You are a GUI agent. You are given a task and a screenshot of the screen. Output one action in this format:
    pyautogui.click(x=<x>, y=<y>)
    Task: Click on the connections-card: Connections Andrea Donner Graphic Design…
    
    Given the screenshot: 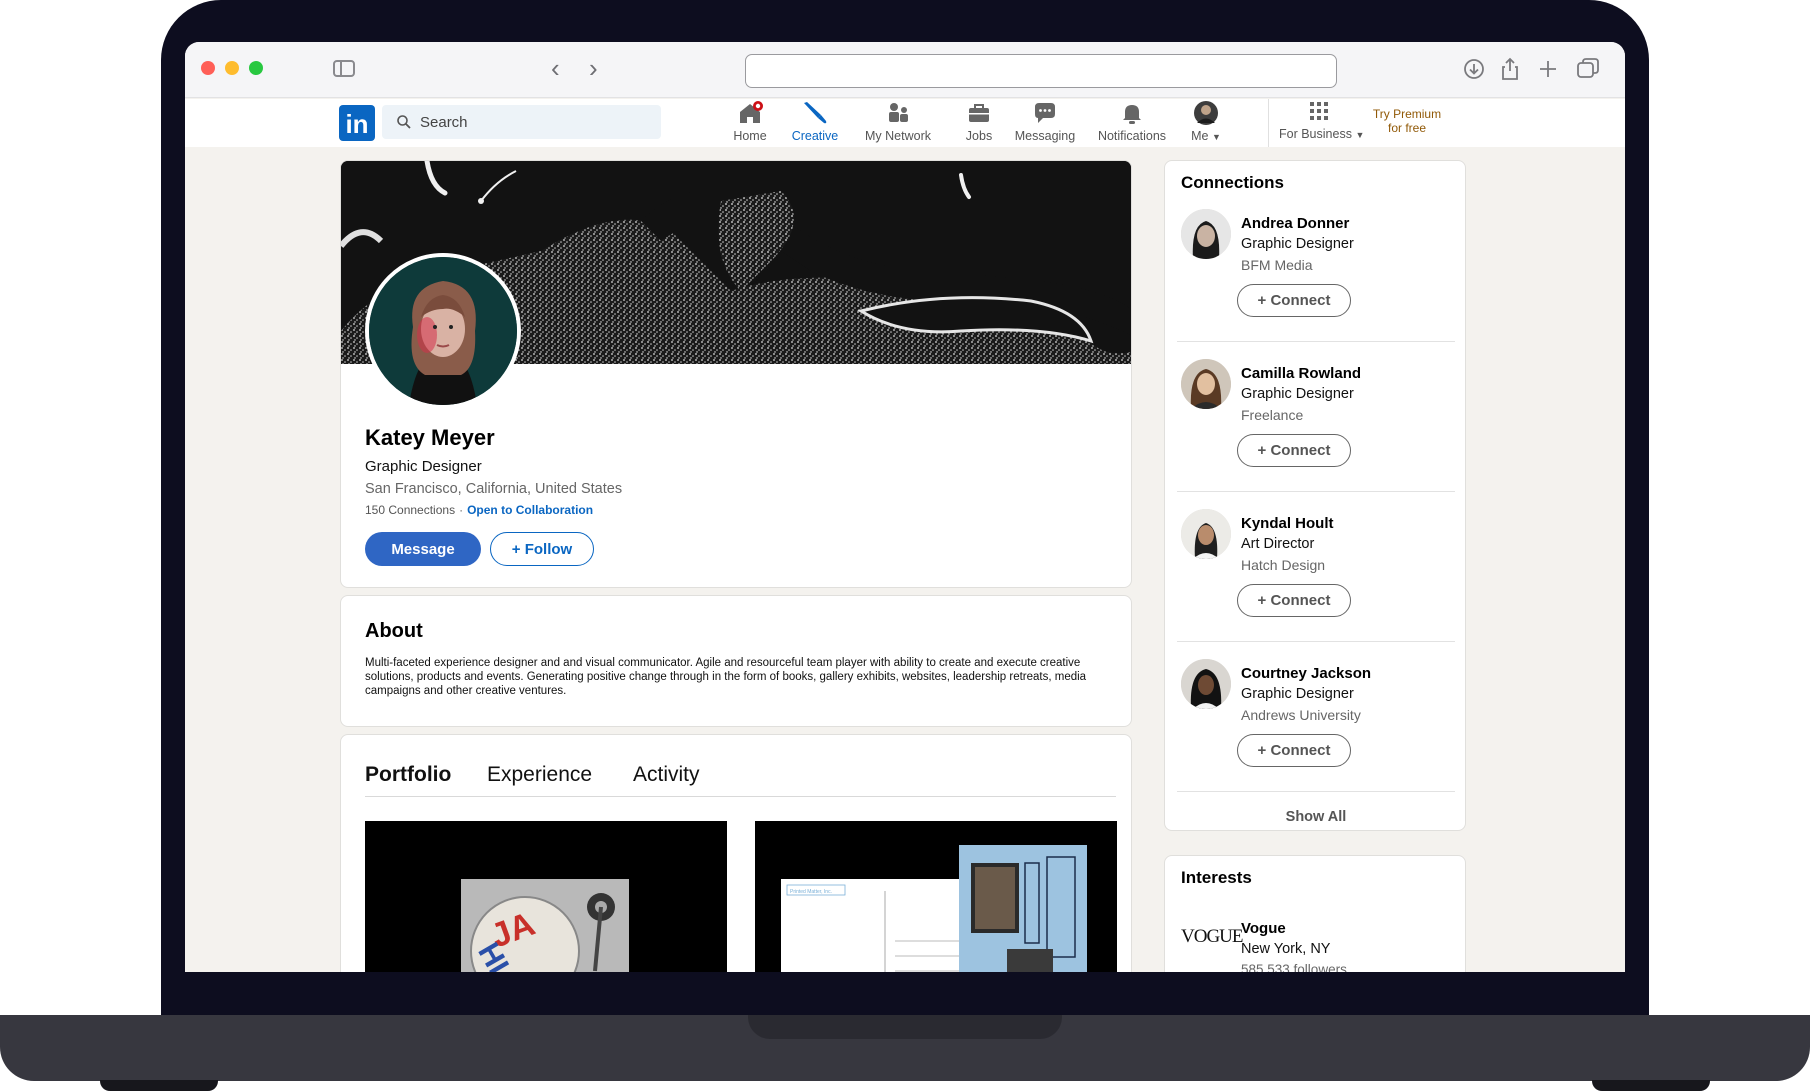 What is the action you would take?
    pyautogui.click(x=1315, y=495)
    